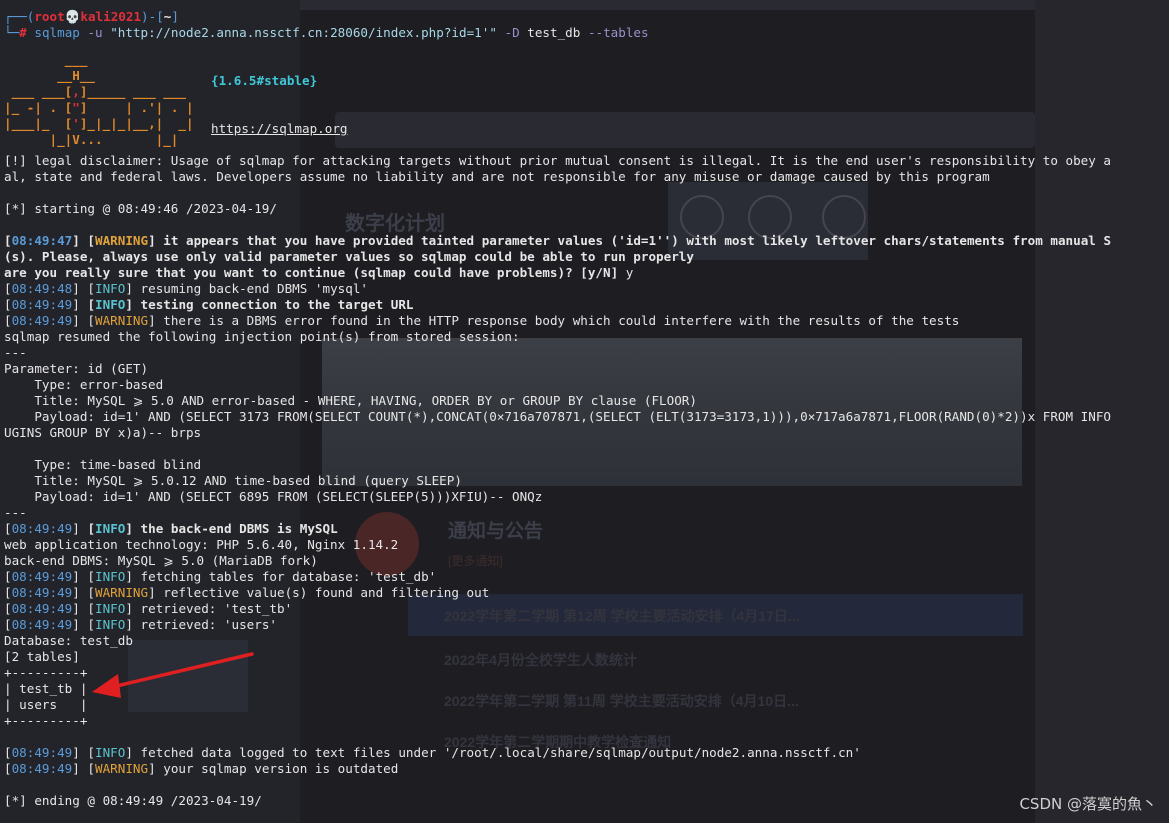 The width and height of the screenshot is (1169, 823). I want to click on red-arrow-annotation, so click(173, 675).